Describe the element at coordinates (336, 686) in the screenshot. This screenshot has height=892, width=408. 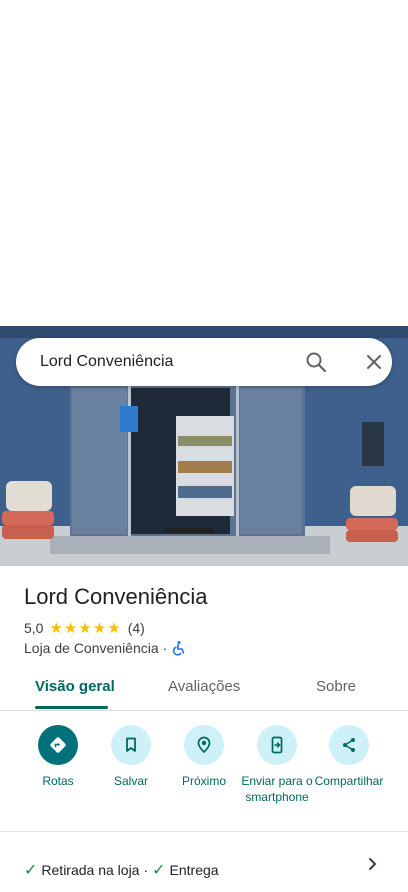
I see `tab-about: Sobre` at that location.